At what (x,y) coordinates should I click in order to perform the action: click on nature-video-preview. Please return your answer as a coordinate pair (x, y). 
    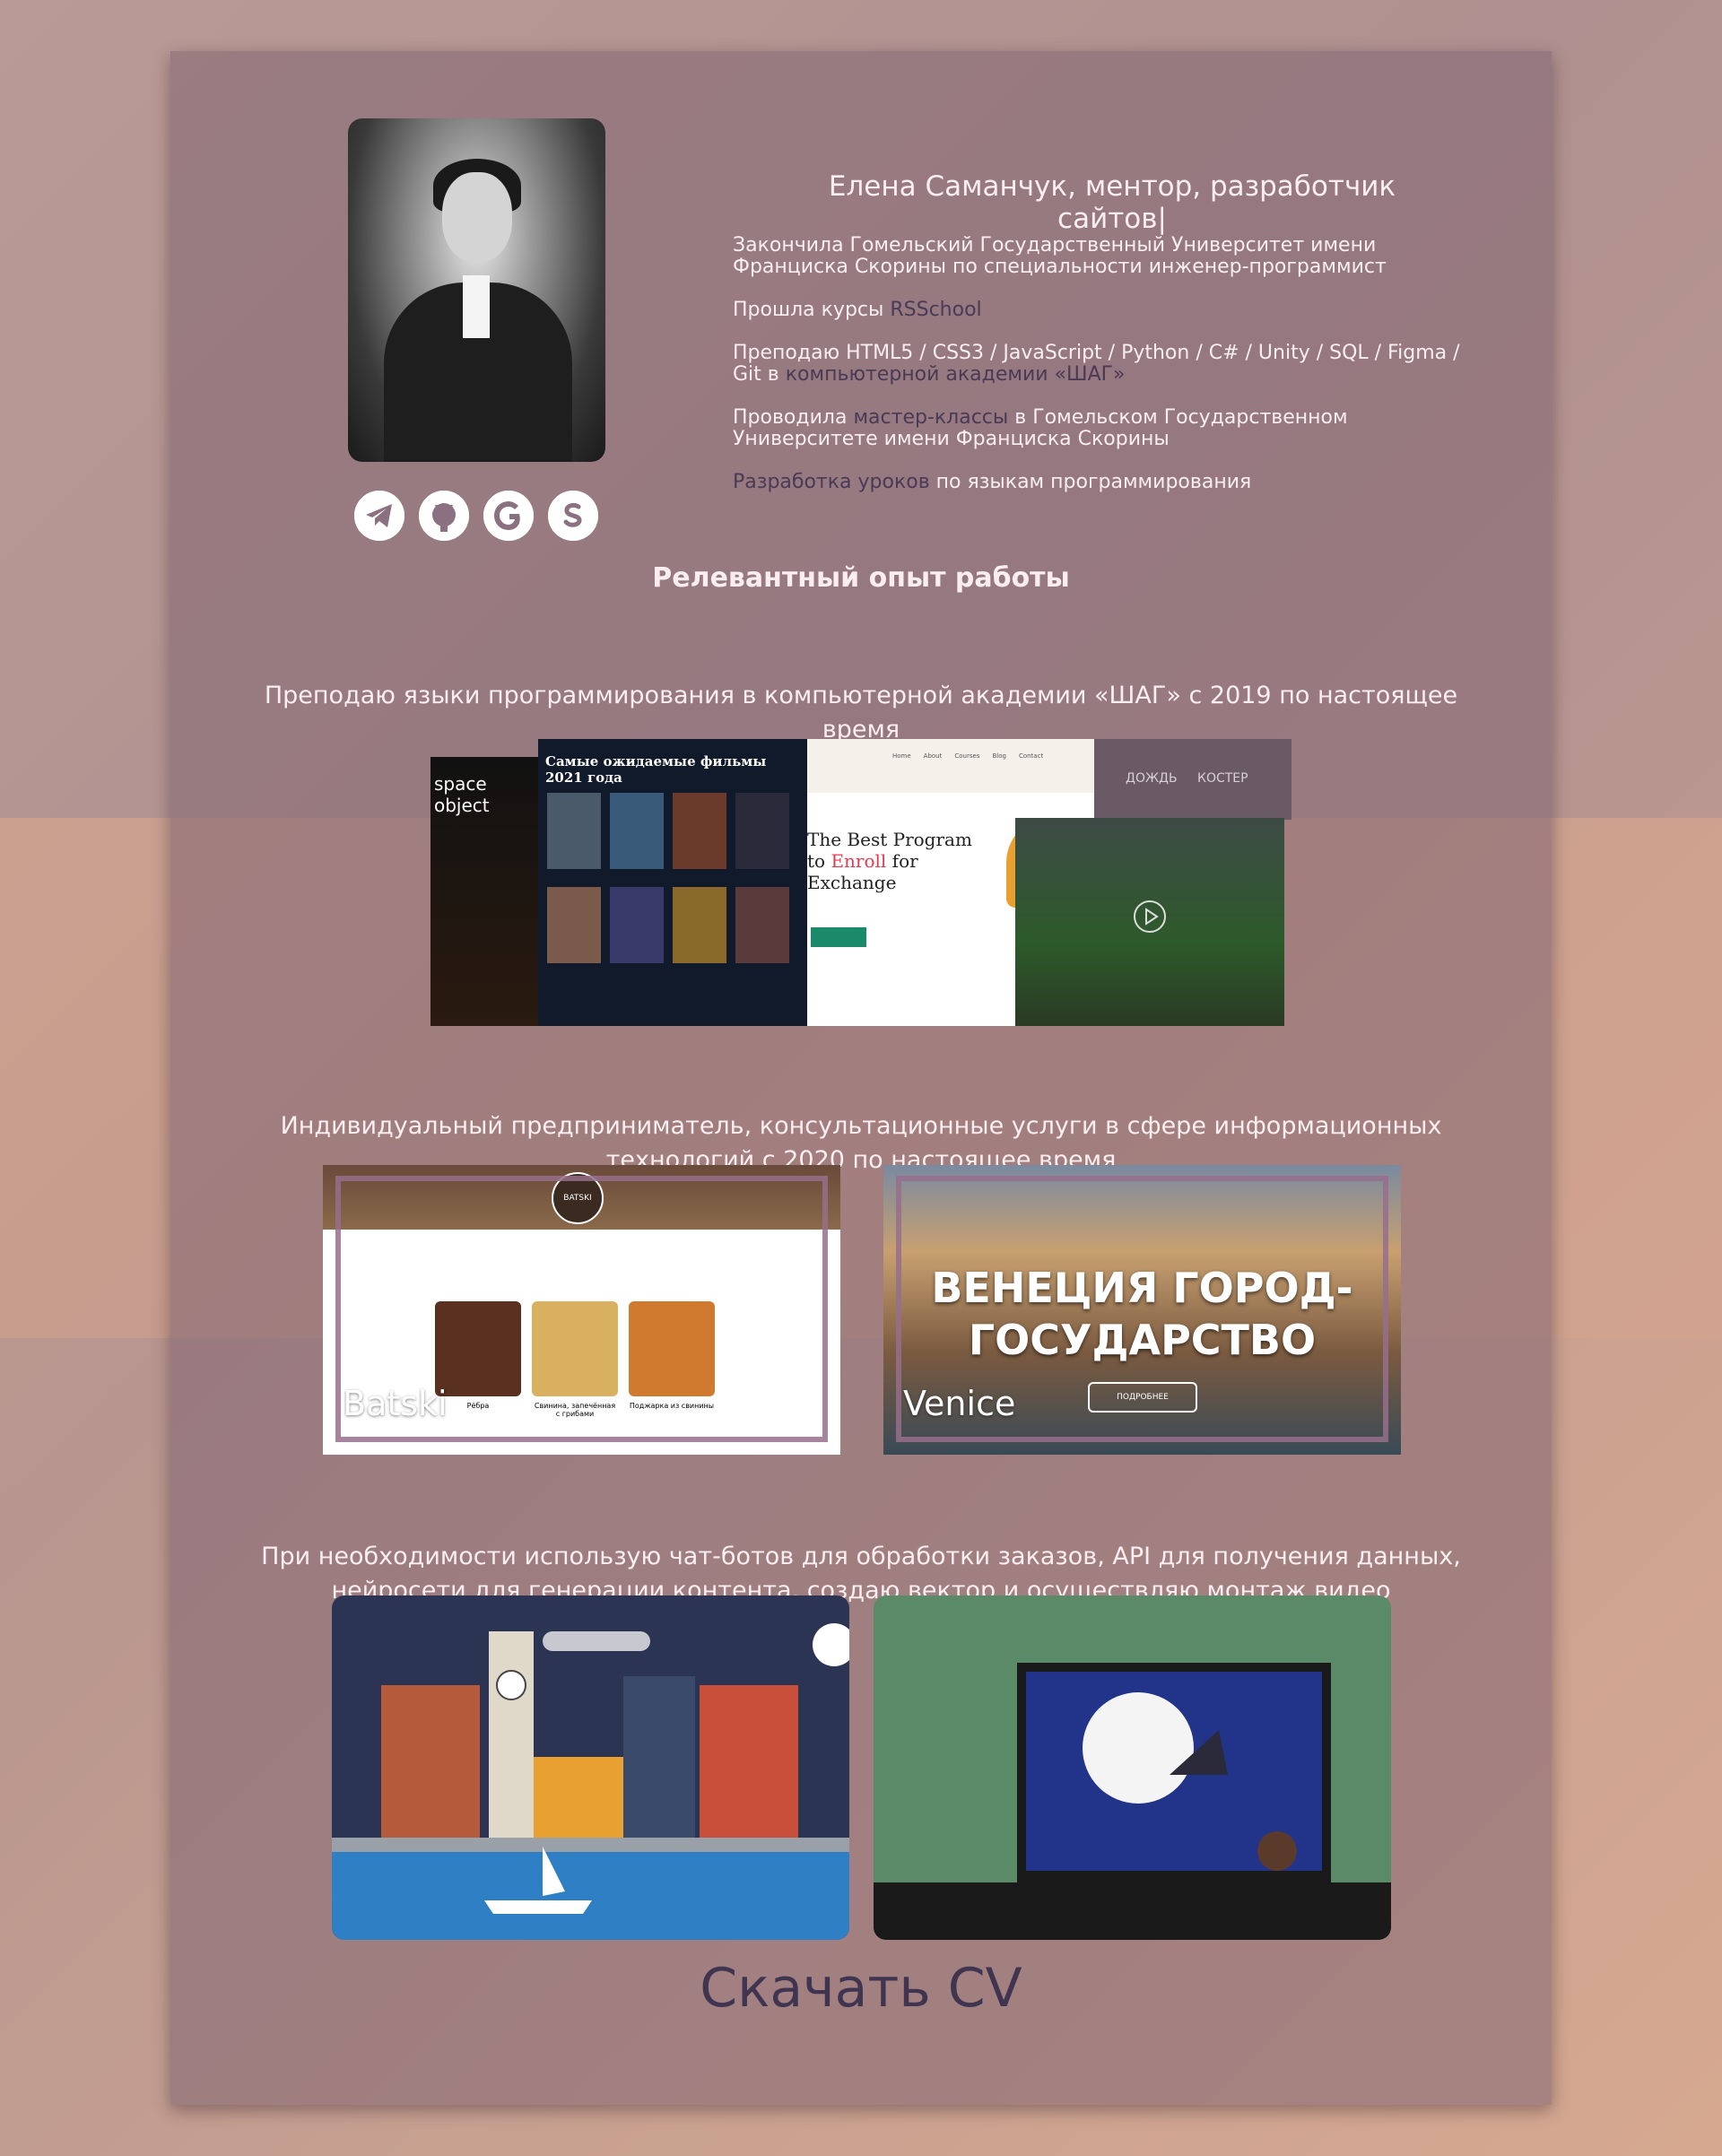
    Looking at the image, I should click on (1149, 922).